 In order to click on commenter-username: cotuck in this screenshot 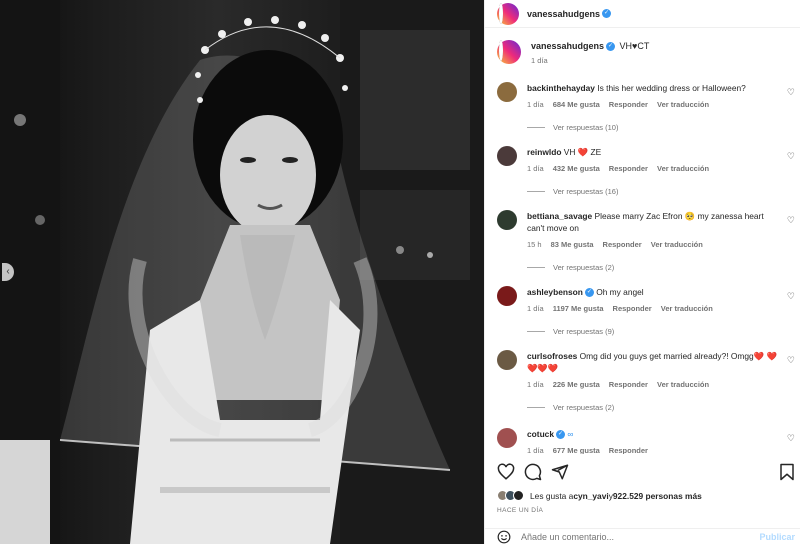, I will do `click(540, 434)`.